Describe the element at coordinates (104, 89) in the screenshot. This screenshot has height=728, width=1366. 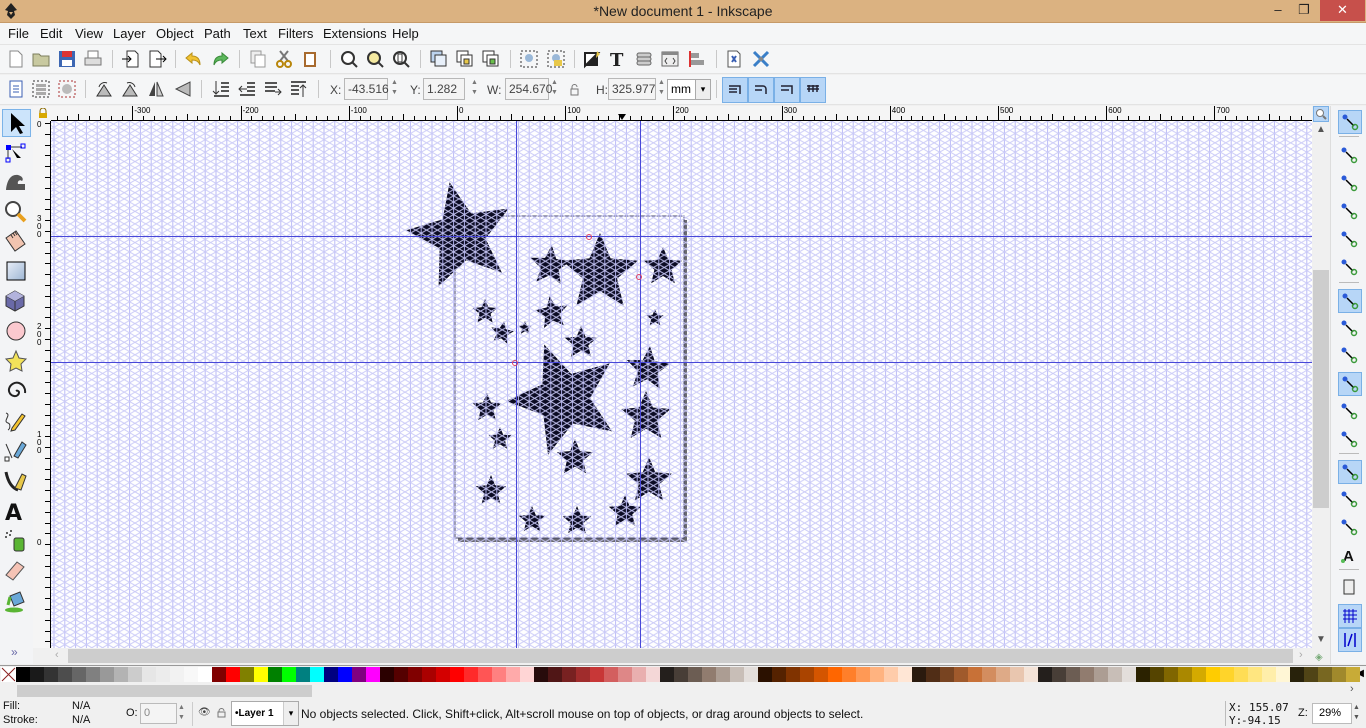
I see `rotate-ccw-icon` at that location.